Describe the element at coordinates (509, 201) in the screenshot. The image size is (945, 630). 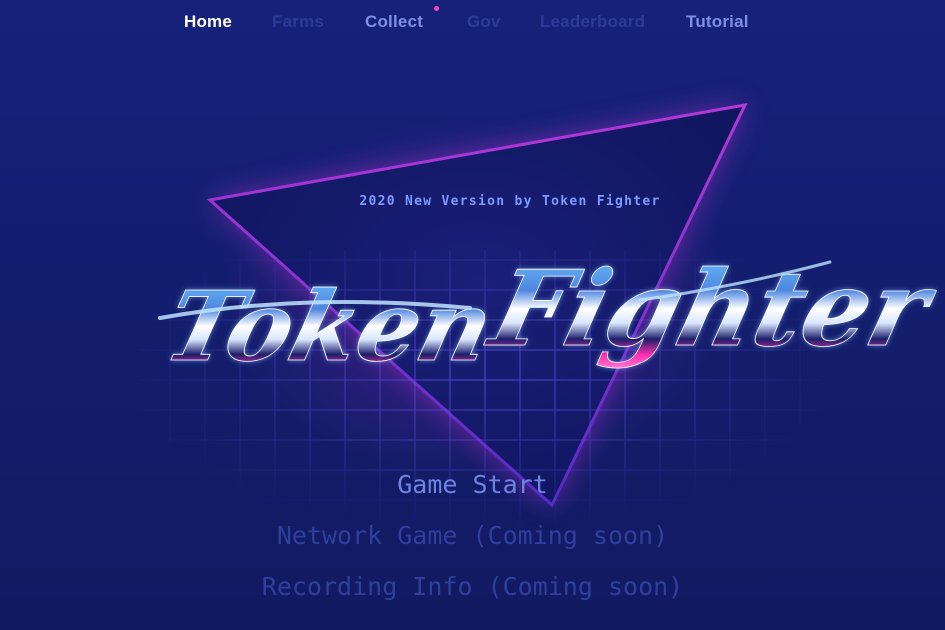
I see `logo-tagline: 2020 New Version by Token Fighter` at that location.